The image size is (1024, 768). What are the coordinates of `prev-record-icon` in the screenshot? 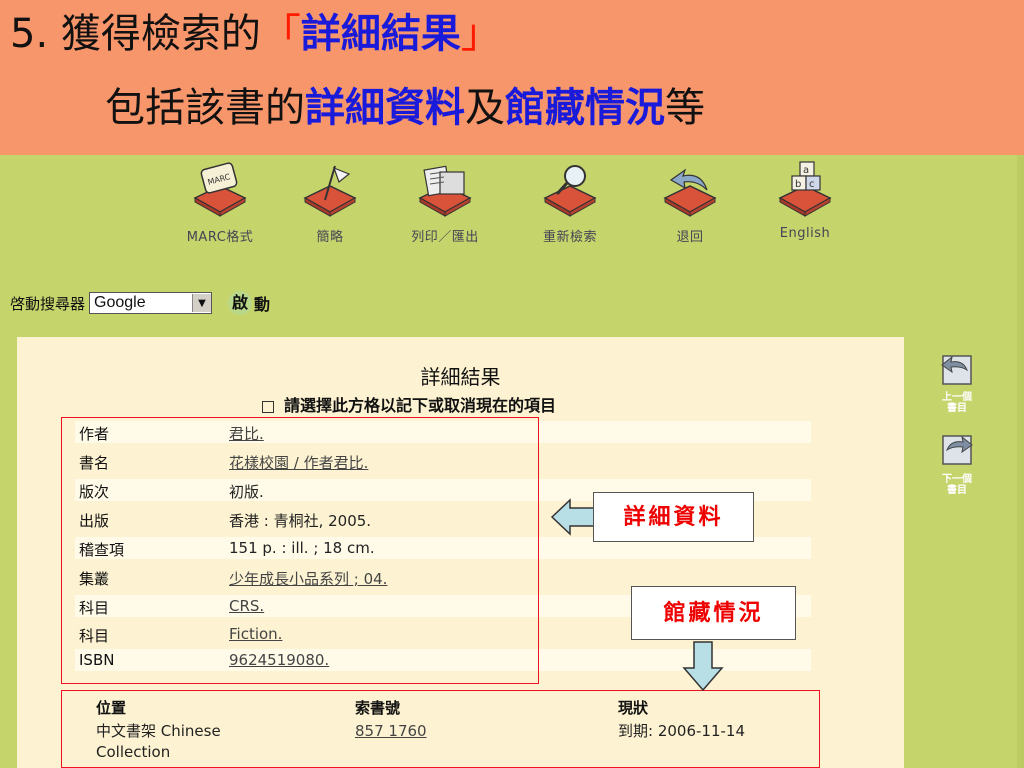 It's located at (956, 370).